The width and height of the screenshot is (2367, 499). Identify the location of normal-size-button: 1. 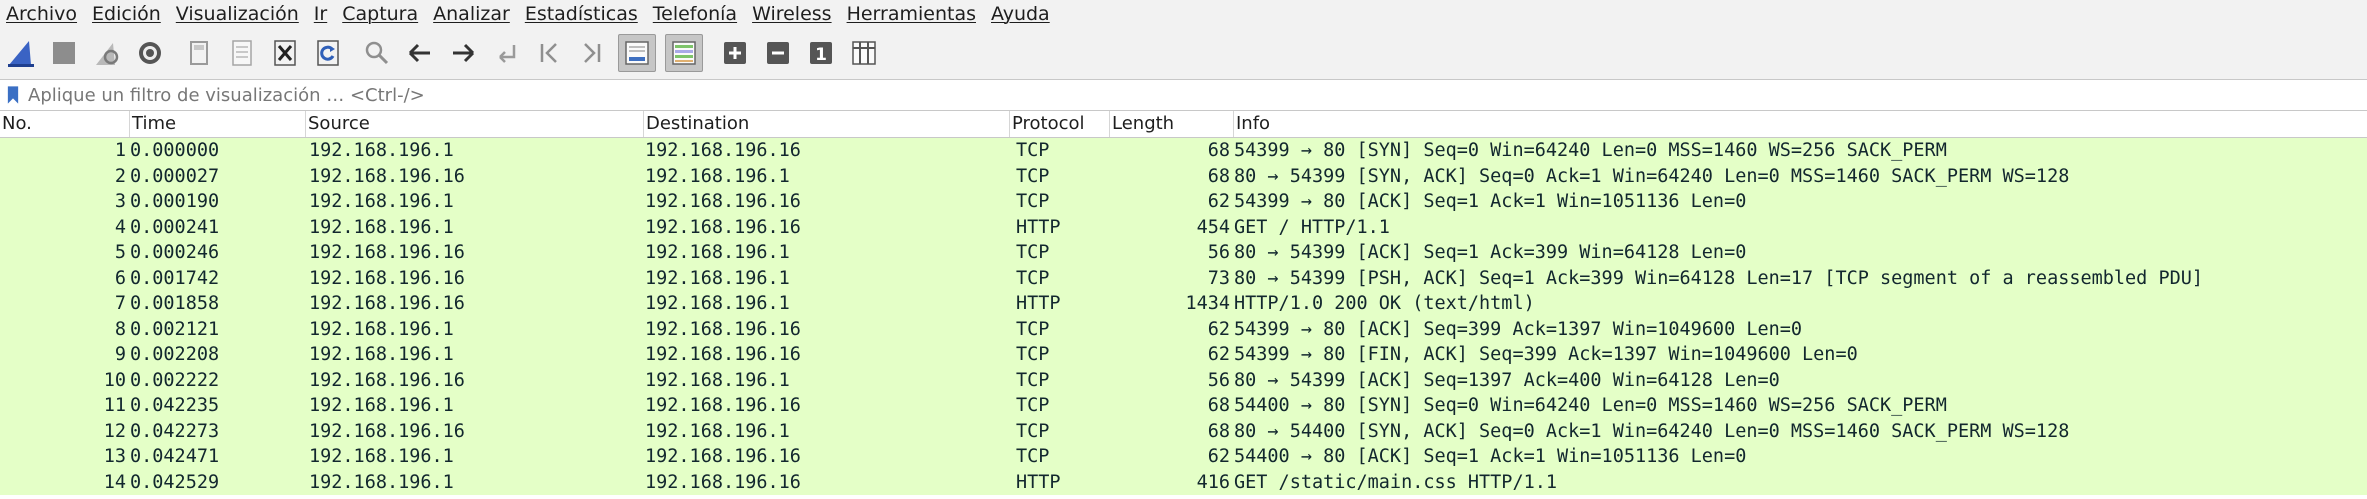
(821, 53).